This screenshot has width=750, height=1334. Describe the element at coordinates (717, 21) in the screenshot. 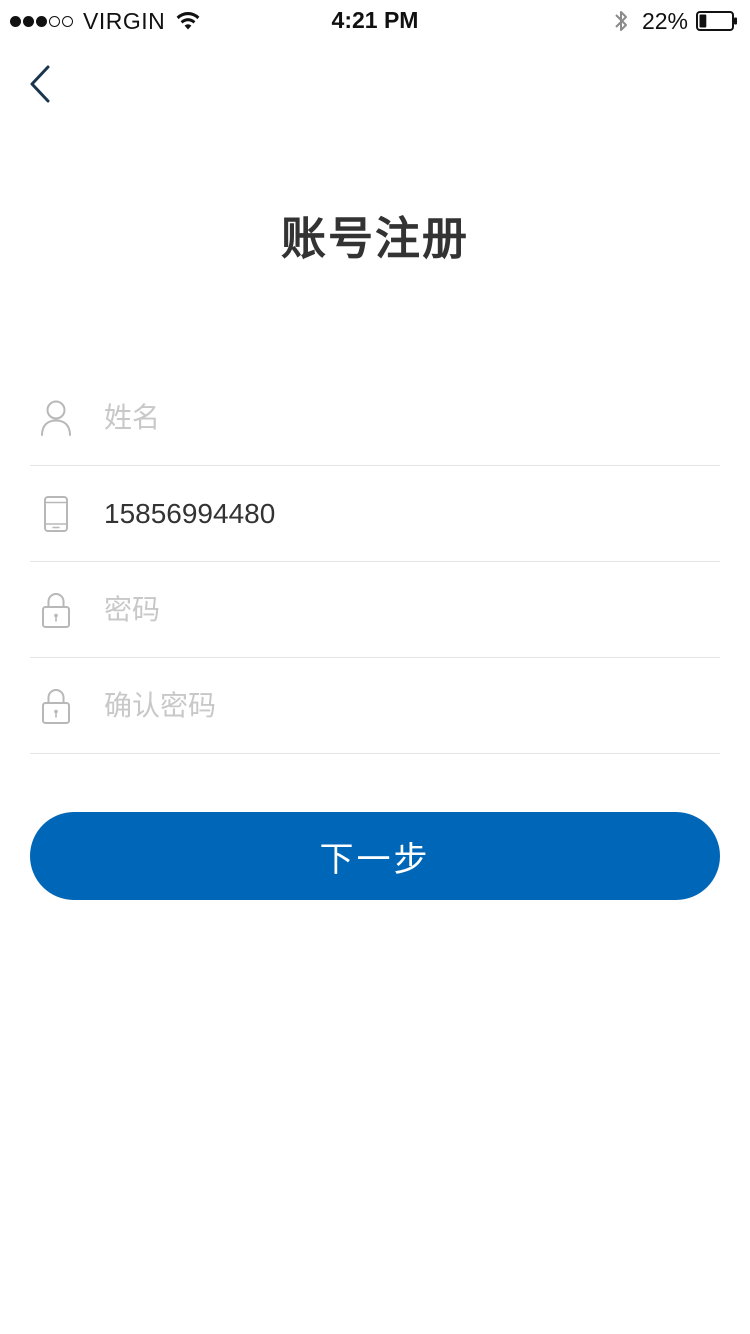

I see `battery-icon` at that location.